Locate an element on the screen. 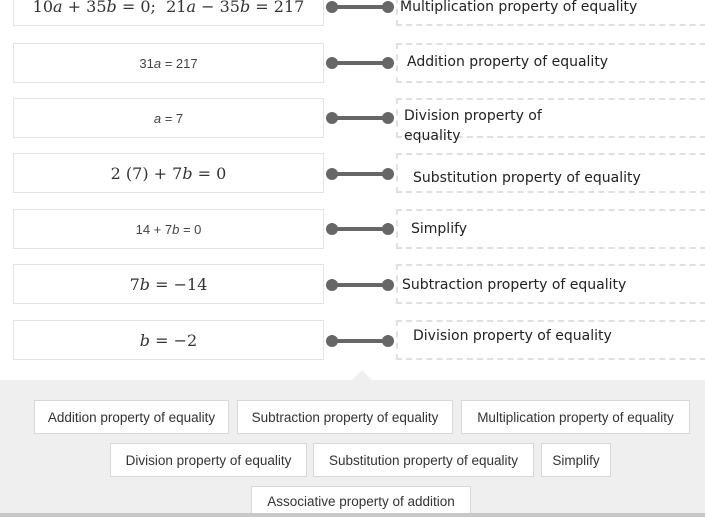 The image size is (705, 517). statement-text: 14 + 7b = 0 is located at coordinates (168, 229).